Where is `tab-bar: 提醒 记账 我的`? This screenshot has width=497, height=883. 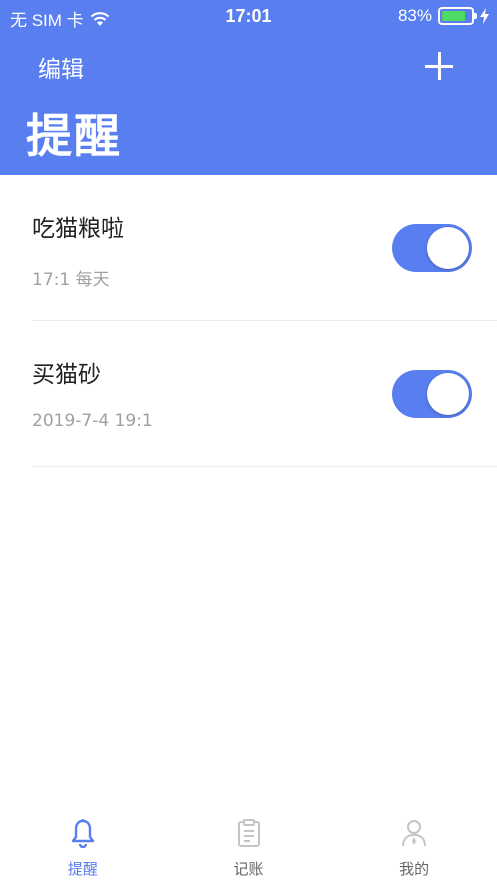 tab-bar: 提醒 记账 我的 is located at coordinates (248, 845).